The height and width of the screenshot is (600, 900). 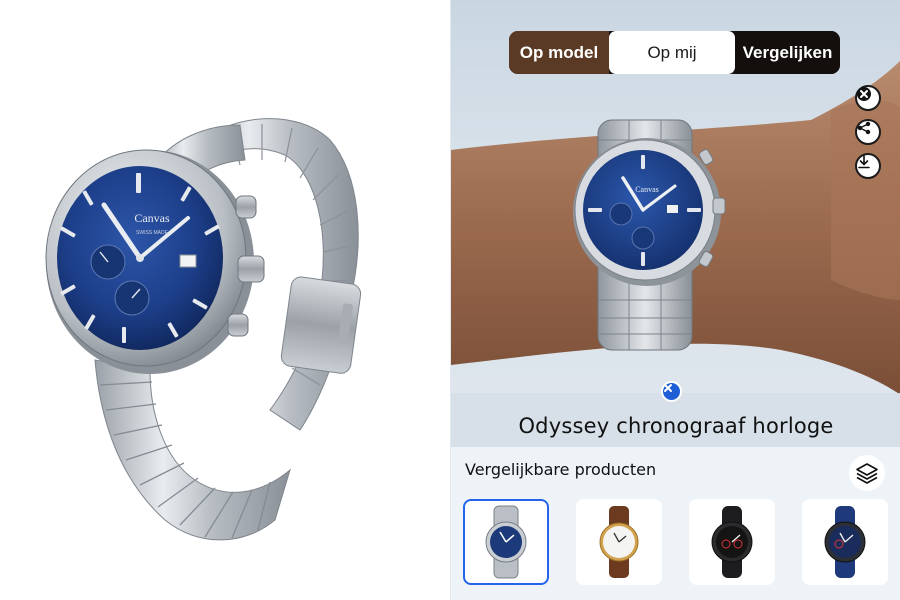 What do you see at coordinates (152, 218) in the screenshot?
I see `dial-brand-text: Canvas` at bounding box center [152, 218].